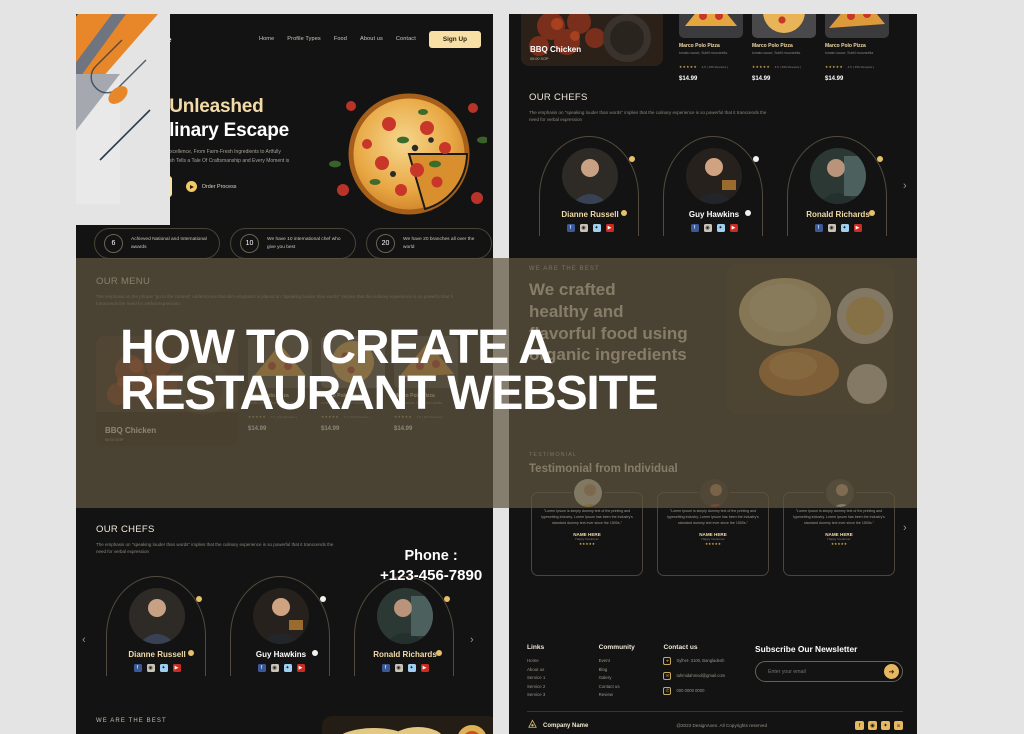 This screenshot has width=1024, height=734. I want to click on our-chefs-title: OUR CHEFS, so click(558, 97).